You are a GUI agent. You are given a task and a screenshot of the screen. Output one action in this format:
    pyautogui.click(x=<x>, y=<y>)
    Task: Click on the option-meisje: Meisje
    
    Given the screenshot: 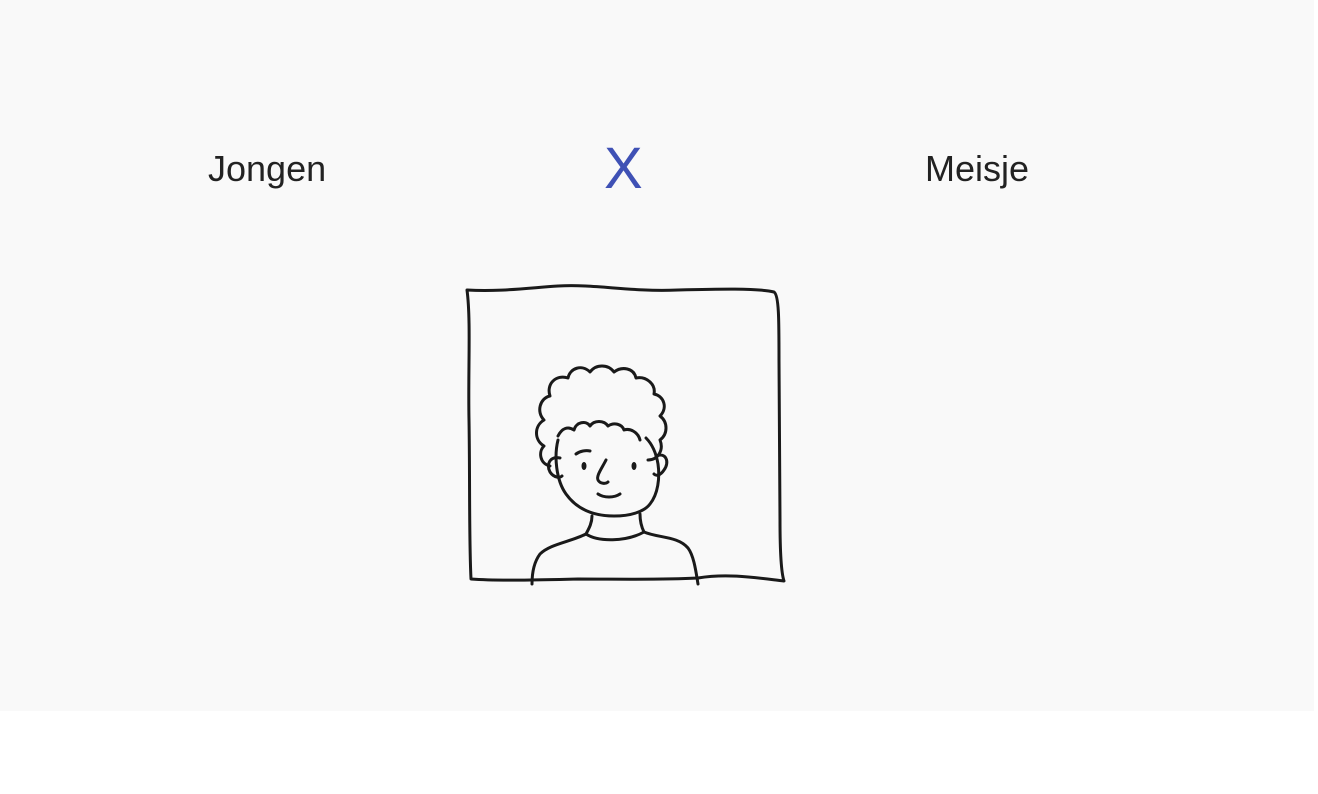 What is the action you would take?
    pyautogui.click(x=977, y=169)
    